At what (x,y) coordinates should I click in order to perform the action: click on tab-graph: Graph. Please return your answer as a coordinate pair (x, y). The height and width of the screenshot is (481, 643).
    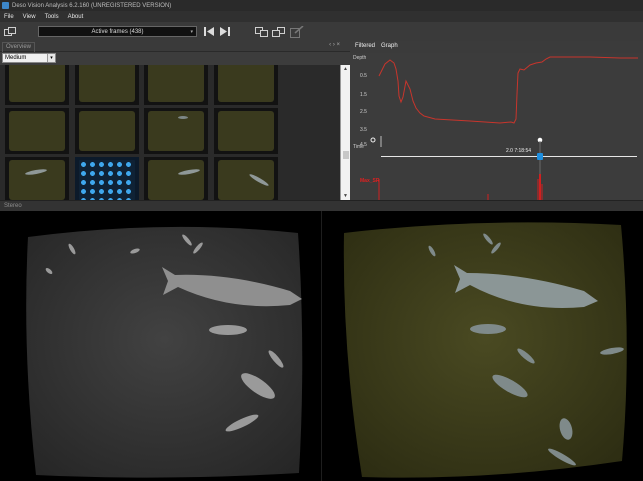
    Looking at the image, I should click on (389, 46).